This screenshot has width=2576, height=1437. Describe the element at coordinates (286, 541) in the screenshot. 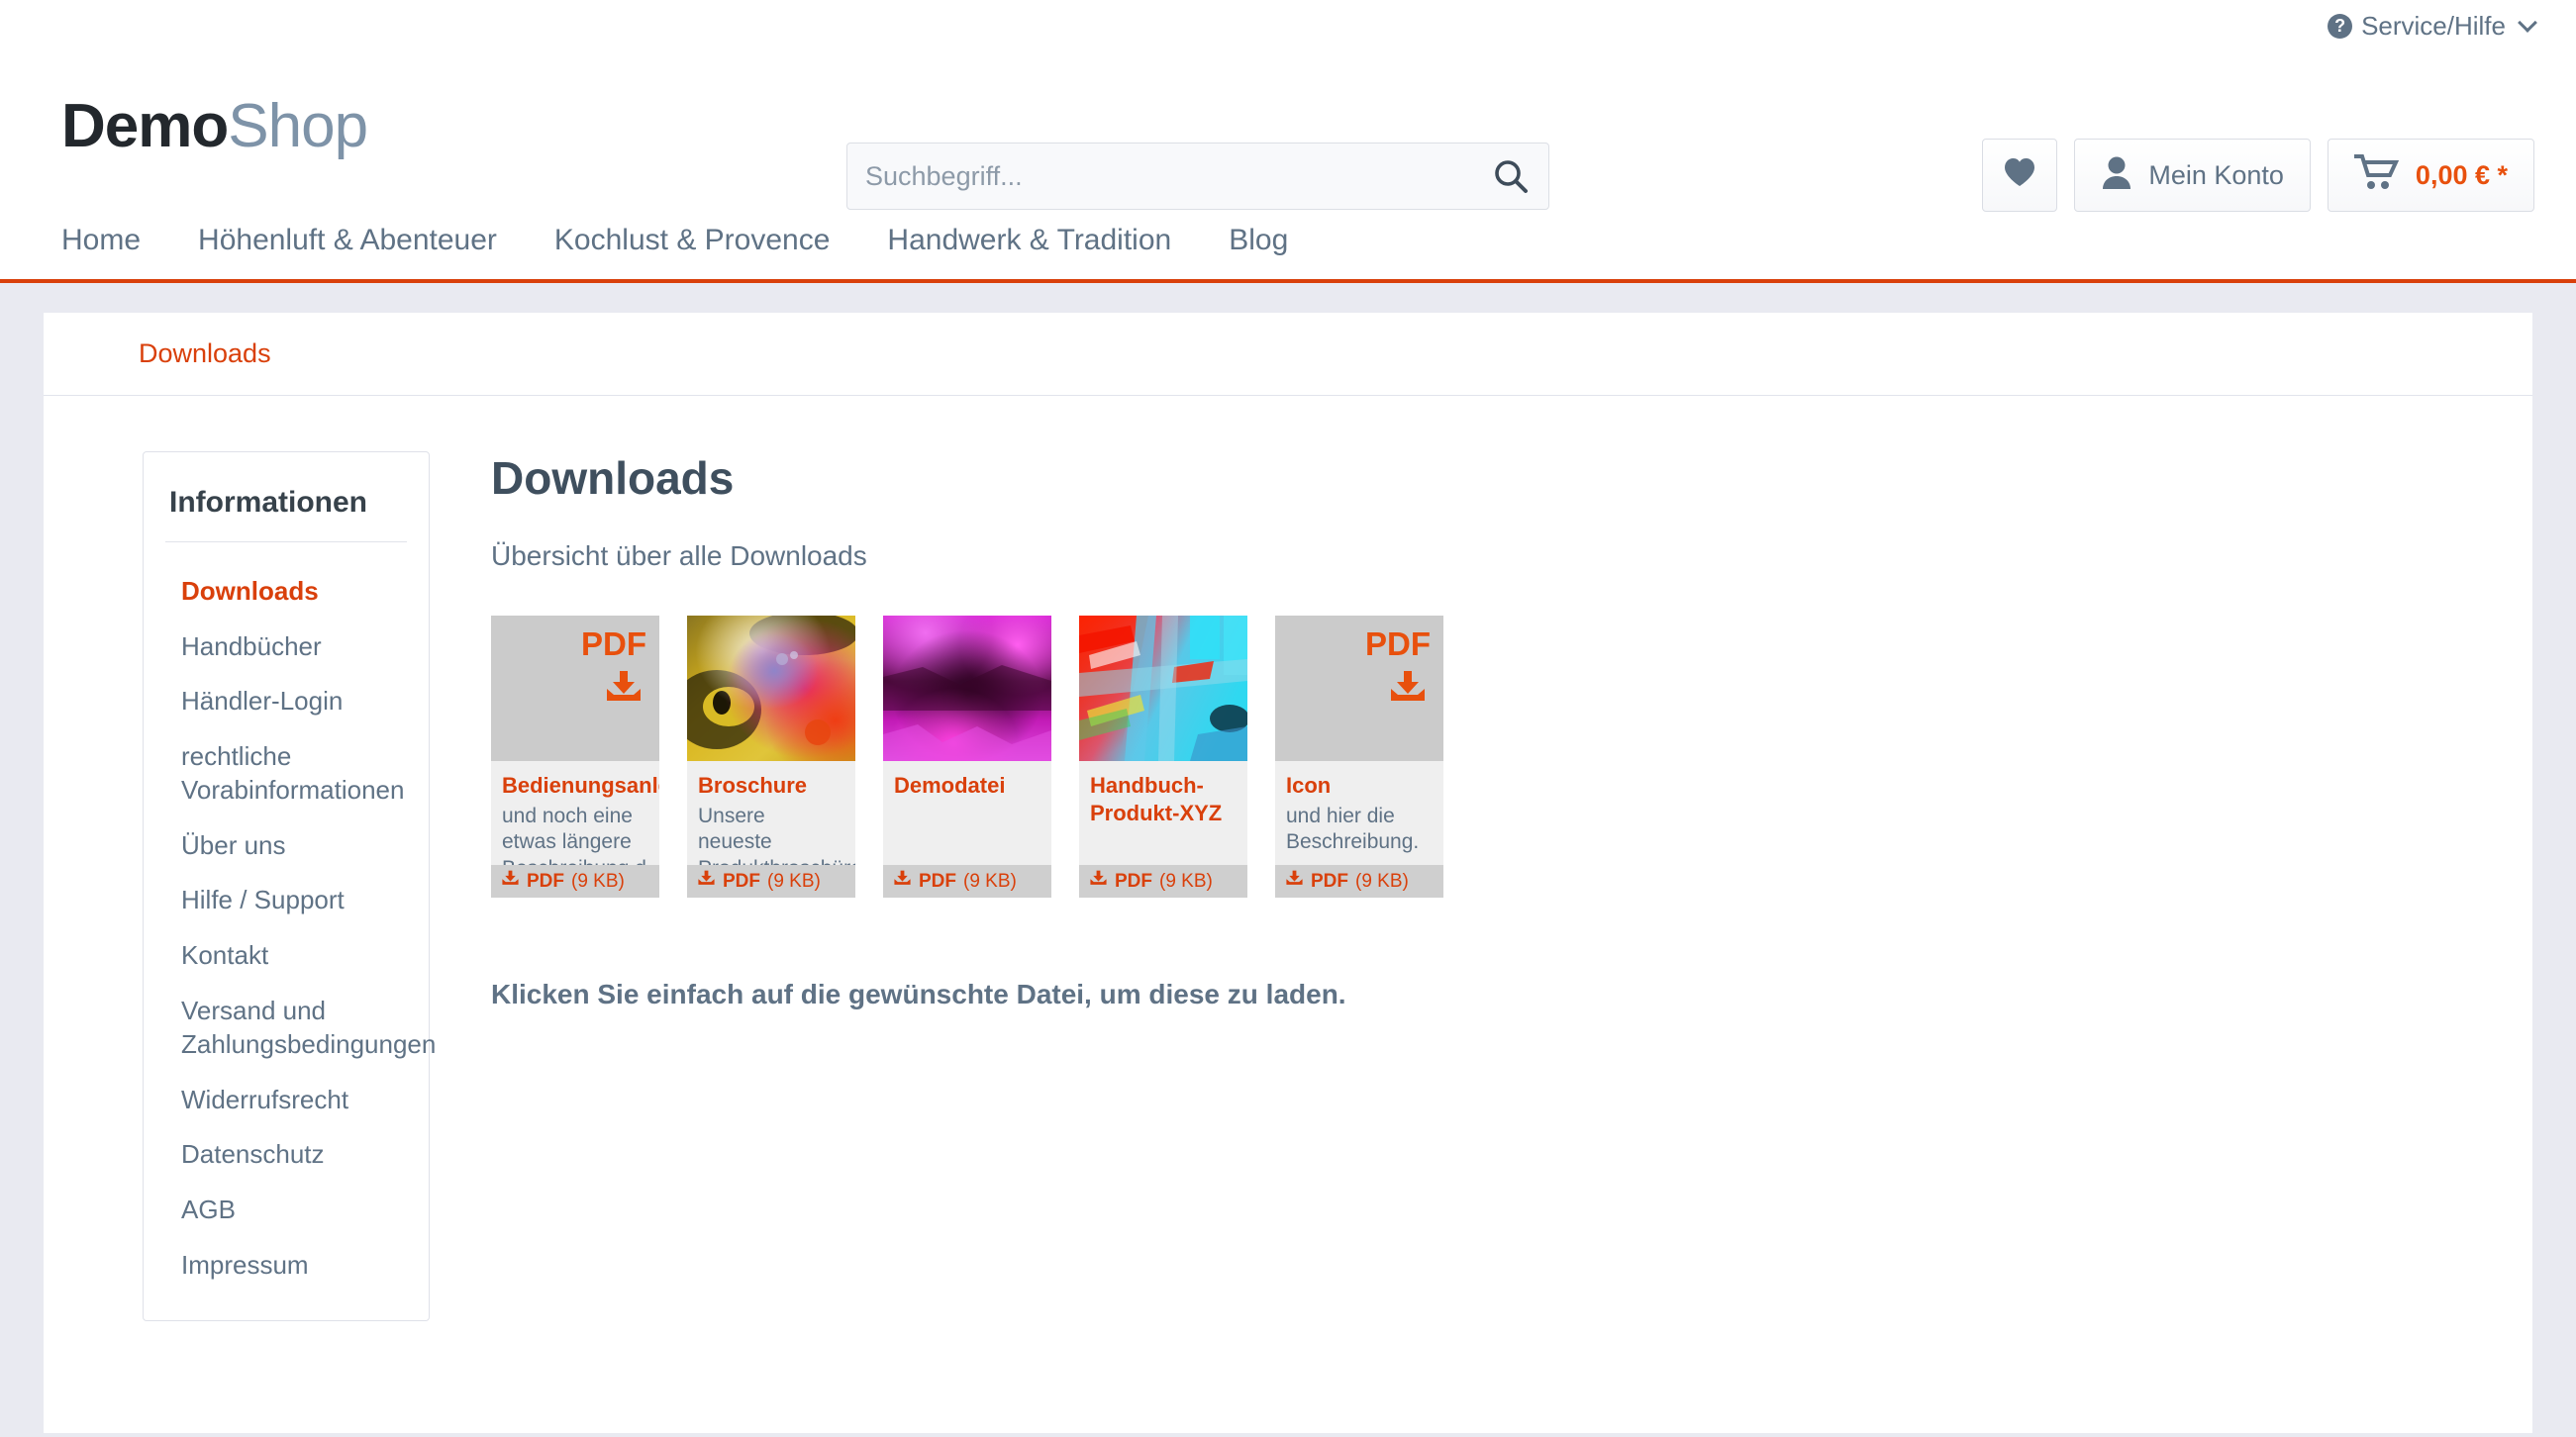

I see `sidebar-divider` at that location.